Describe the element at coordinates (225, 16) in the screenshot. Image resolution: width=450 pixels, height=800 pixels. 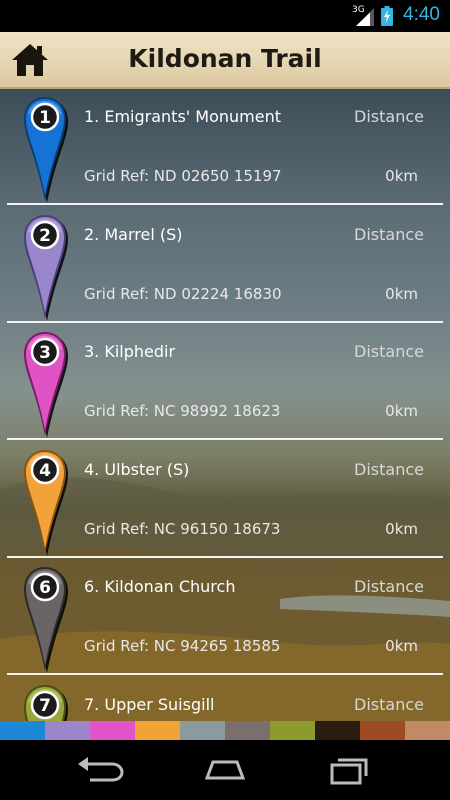
I see `status-bar: 3G 4:40` at that location.